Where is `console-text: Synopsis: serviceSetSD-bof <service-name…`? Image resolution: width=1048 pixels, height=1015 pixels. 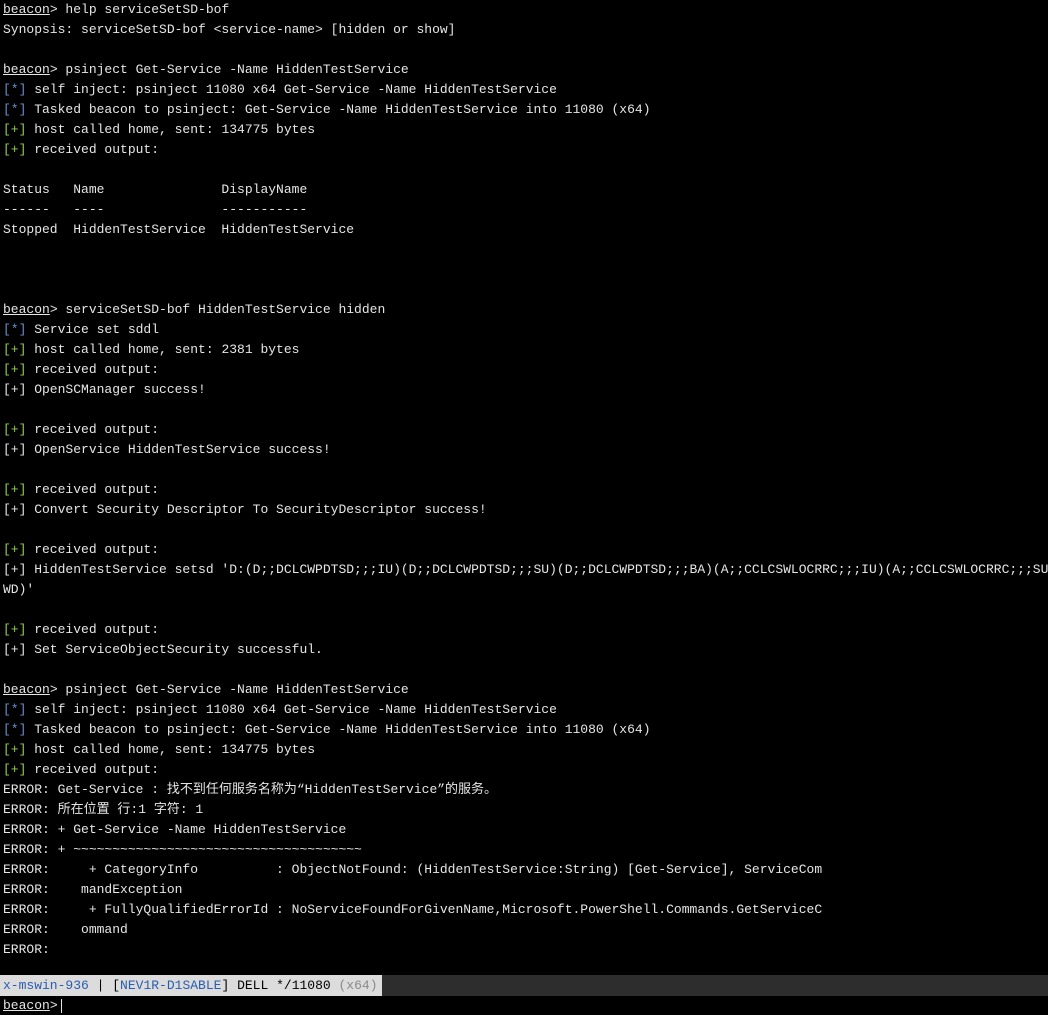 console-text: Synopsis: serviceSetSD-bof <service-name… is located at coordinates (229, 29).